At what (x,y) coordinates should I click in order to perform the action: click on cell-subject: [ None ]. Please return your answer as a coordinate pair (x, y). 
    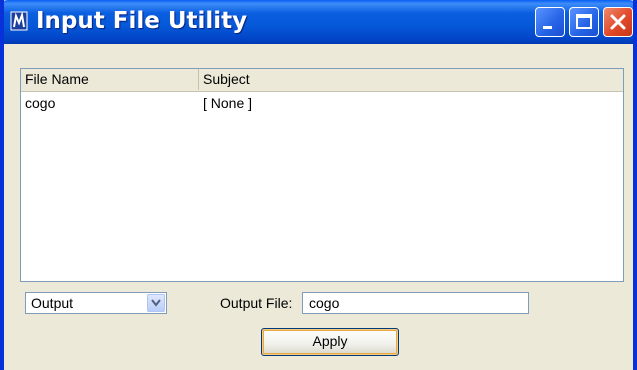
    Looking at the image, I should click on (228, 103).